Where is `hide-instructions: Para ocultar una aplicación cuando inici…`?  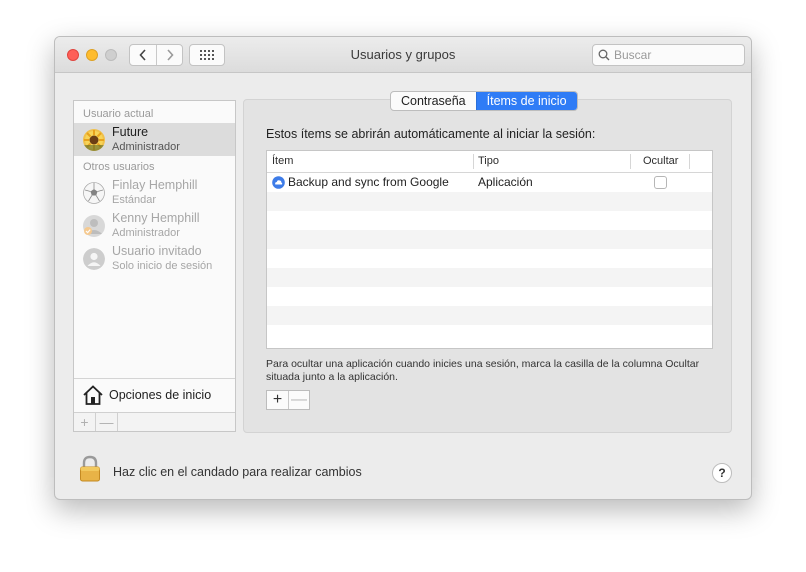 hide-instructions: Para ocultar una aplicación cuando inici… is located at coordinates (483, 370).